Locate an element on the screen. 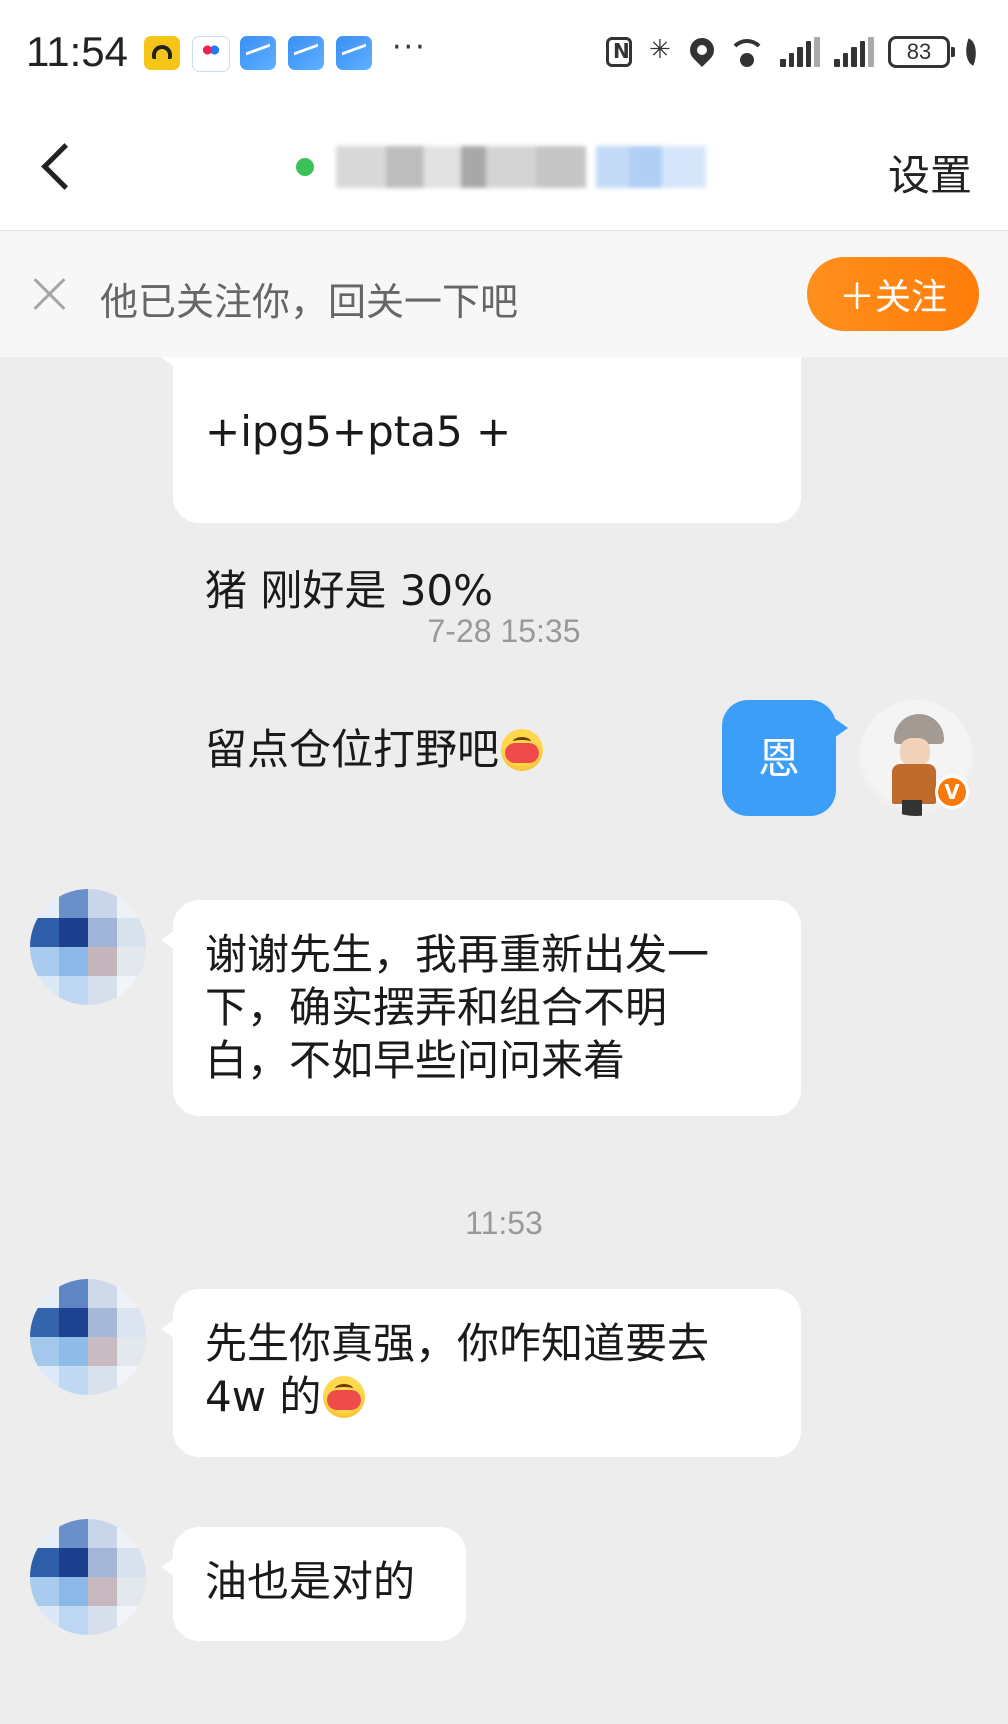 The image size is (1008, 1724). follow-back-banner: 他已关注你，回关一下吧 ＋关注 is located at coordinates (504, 294).